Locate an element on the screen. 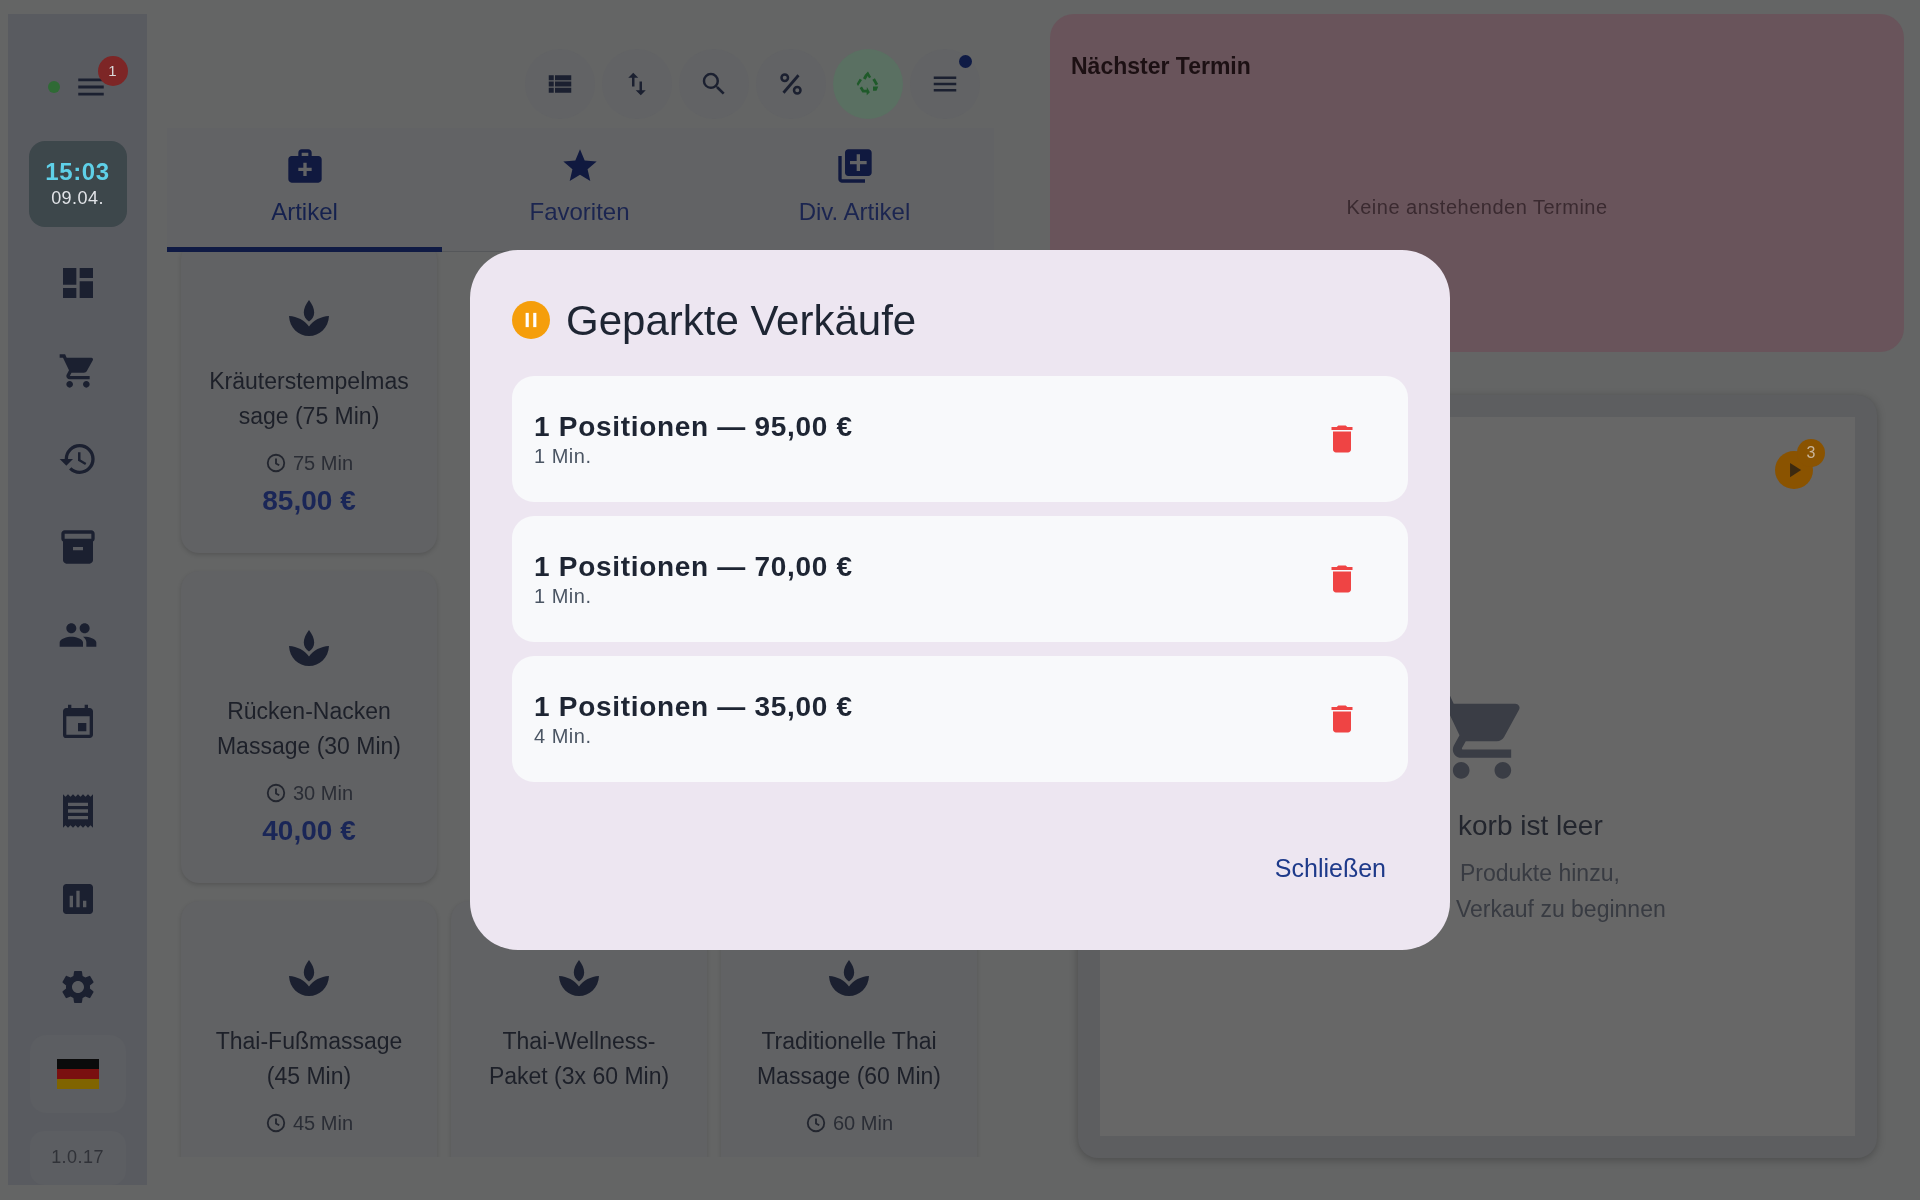 This screenshot has height=1200, width=1920. panel-title: Nächster Termin is located at coordinates (1161, 66).